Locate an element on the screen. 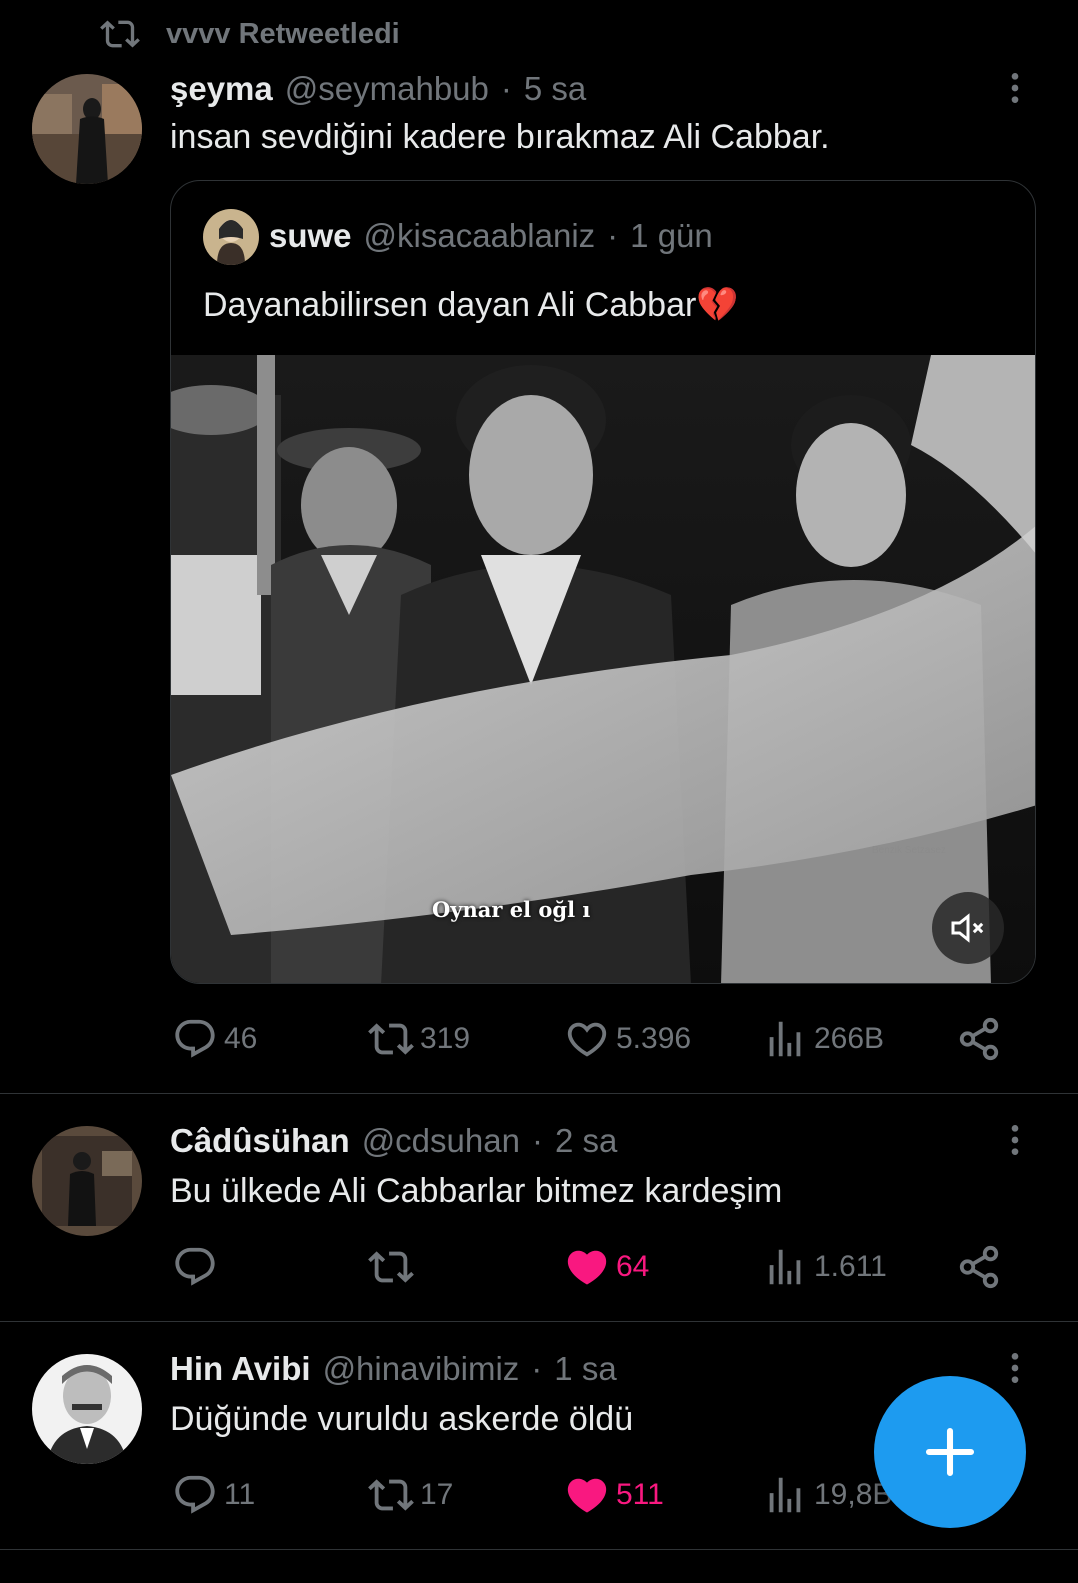 The image size is (1078, 1583). quote-text-body: Dayanabilirsen dayan Ali Cabbar is located at coordinates (450, 305).